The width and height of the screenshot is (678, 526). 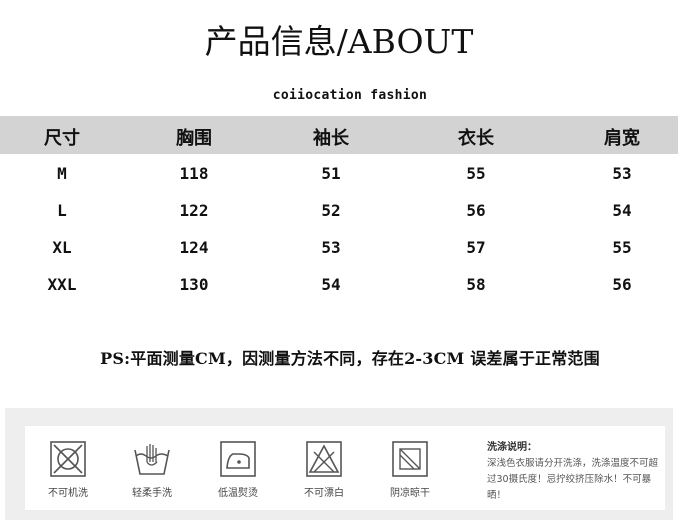 What do you see at coordinates (476, 138) in the screenshot?
I see `header-length: 衣长` at bounding box center [476, 138].